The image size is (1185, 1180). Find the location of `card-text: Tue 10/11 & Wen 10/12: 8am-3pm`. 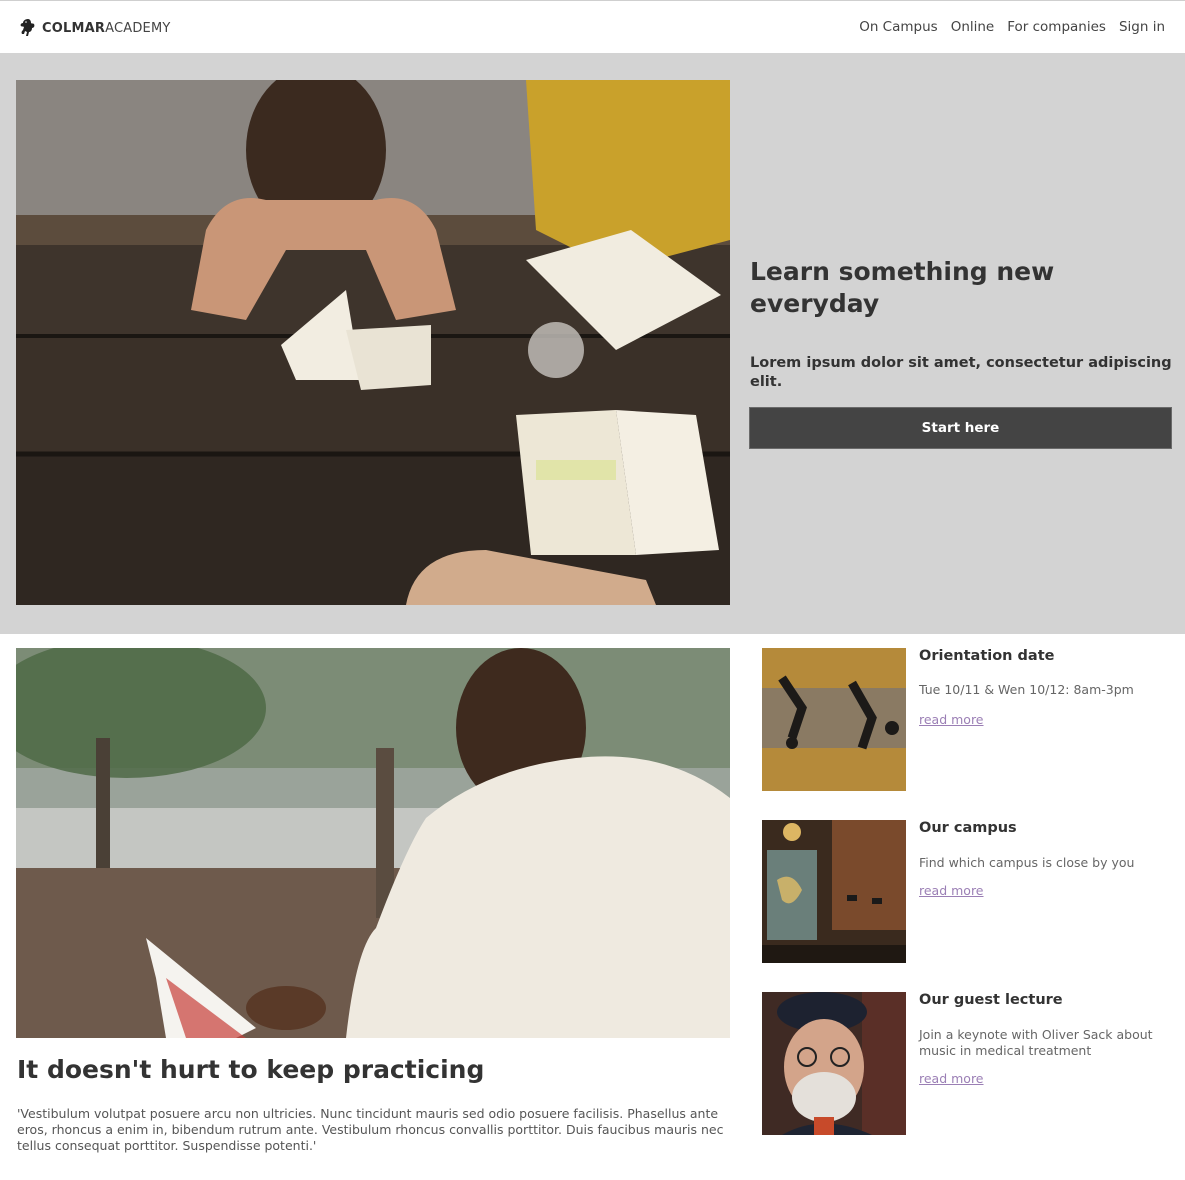

card-text: Tue 10/11 & Wen 10/12: 8am-3pm is located at coordinates (1026, 689).